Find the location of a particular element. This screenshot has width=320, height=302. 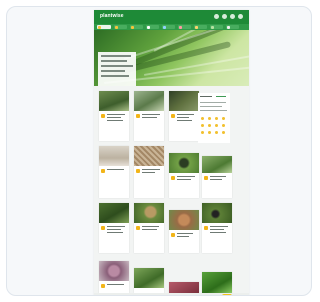

nav-item-home is located at coordinates (104, 27).